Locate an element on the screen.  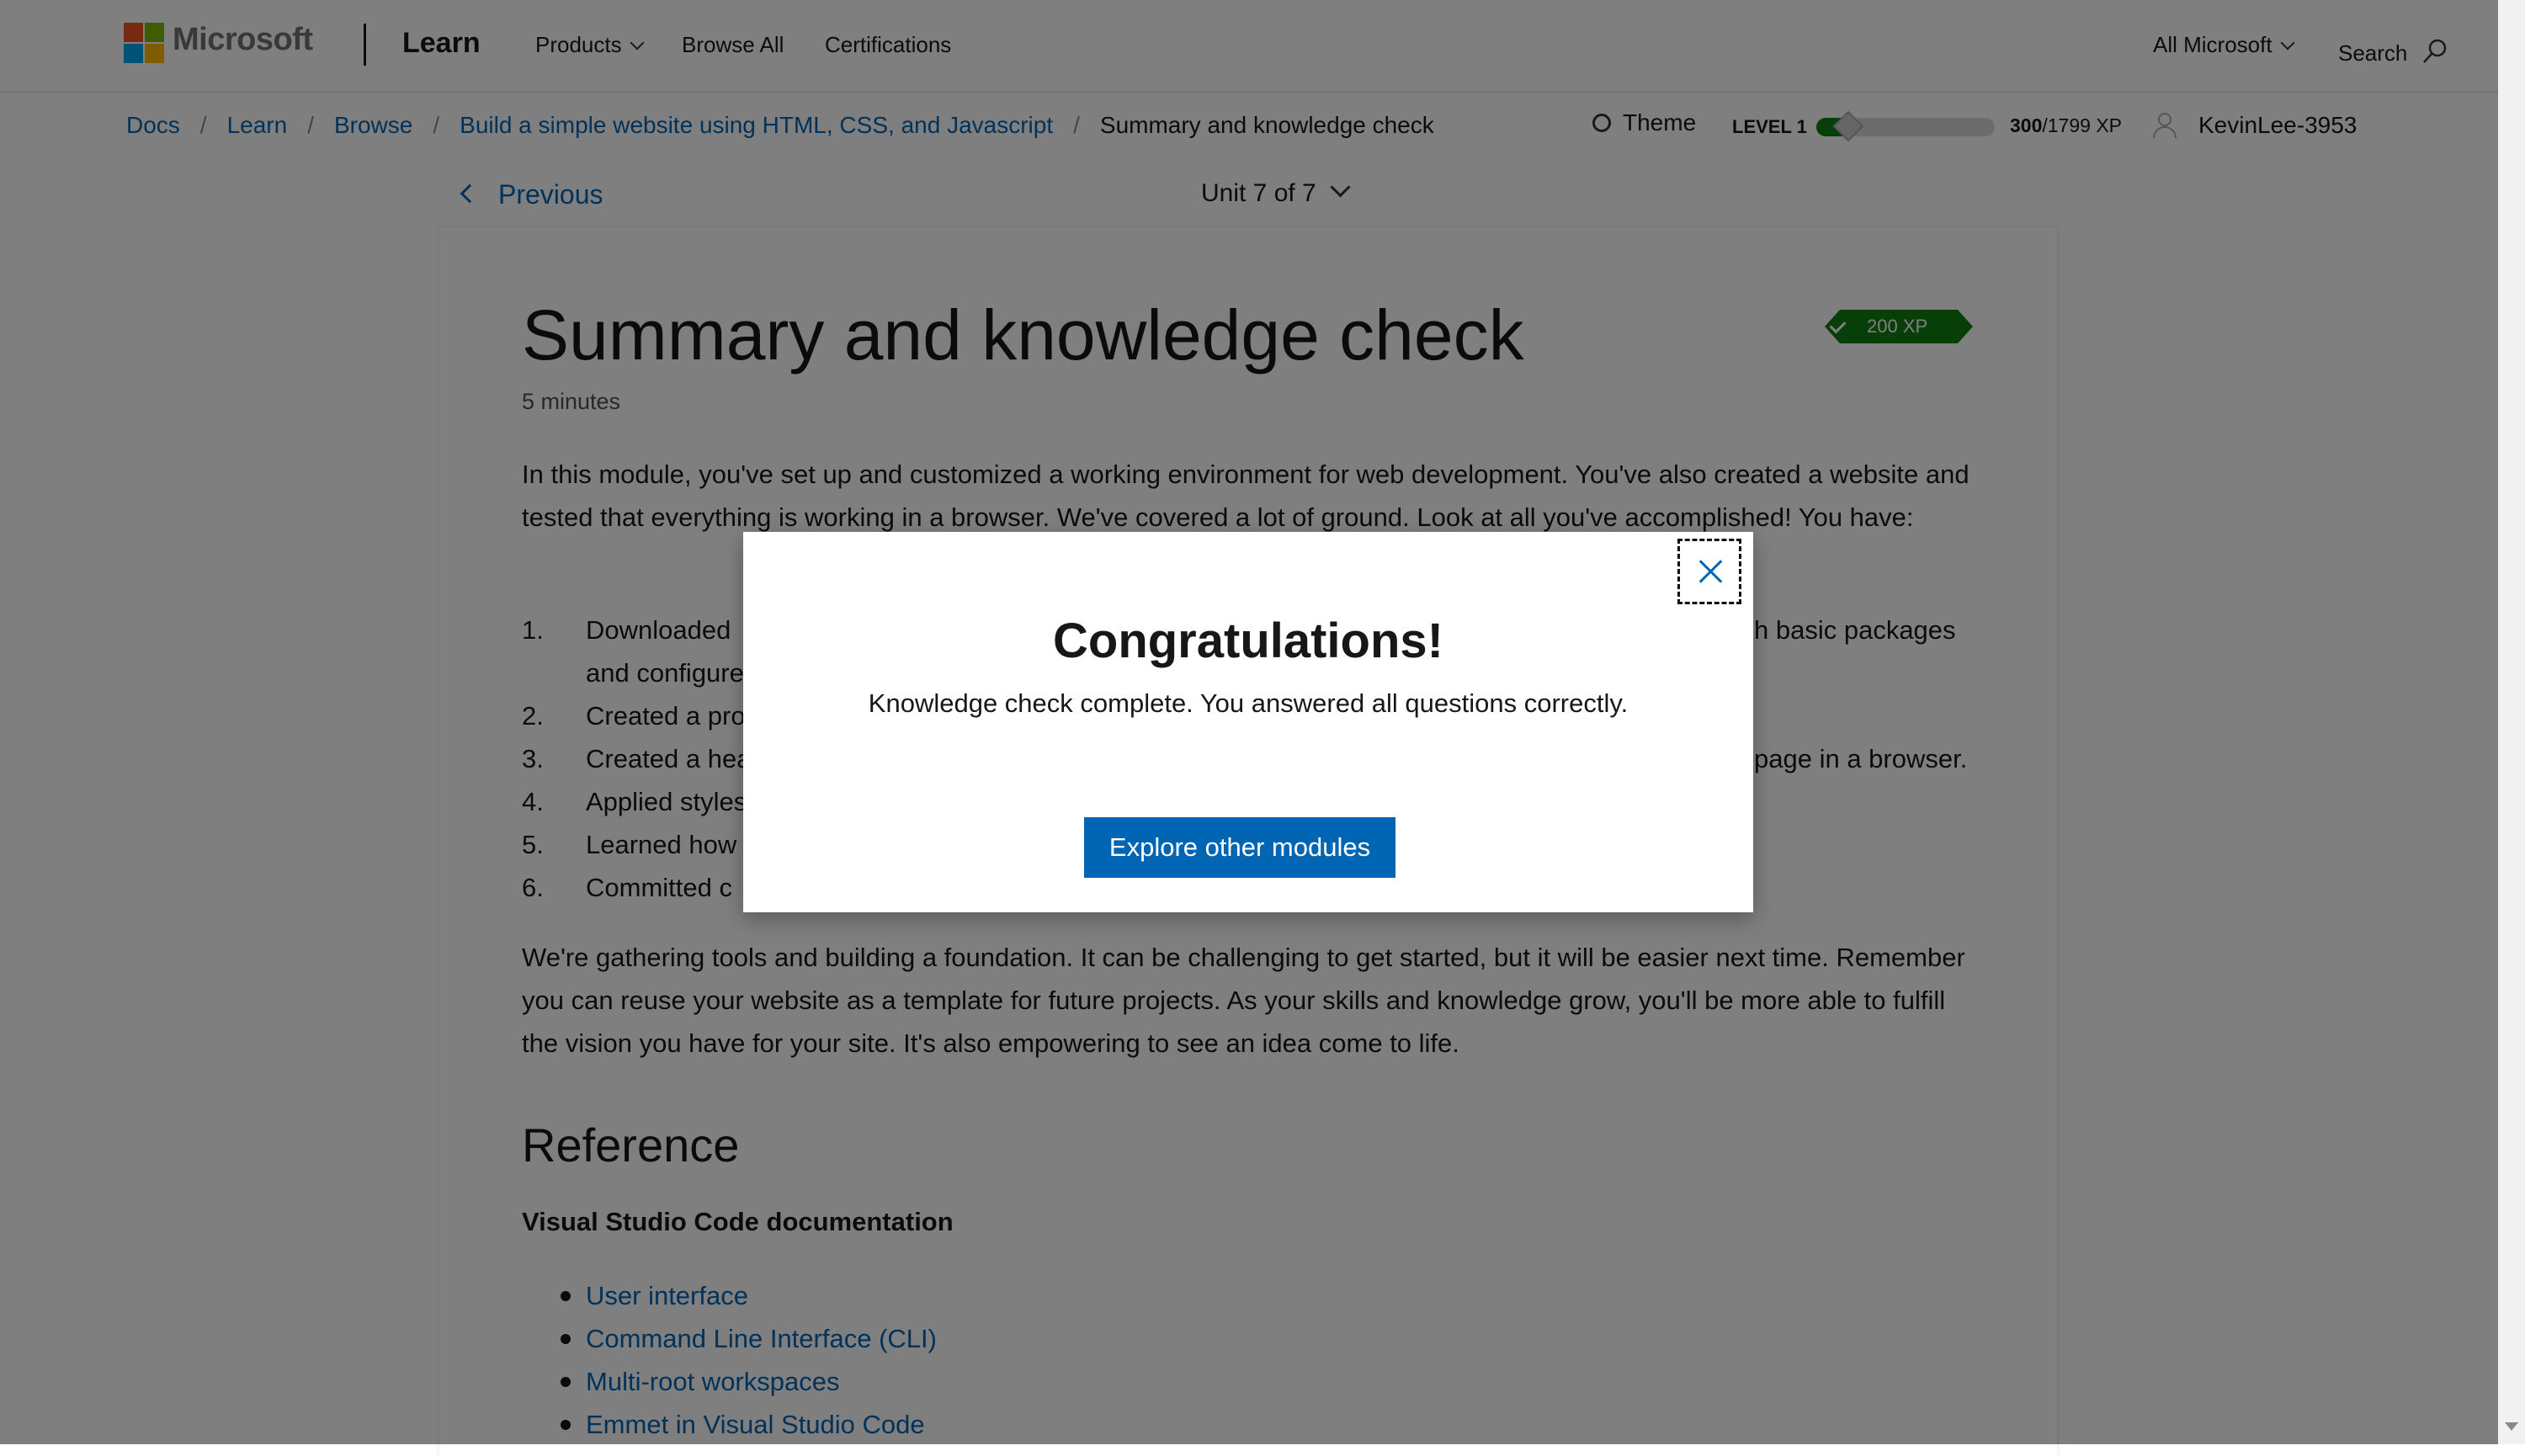
explore-modules-button: Explore other modules is located at coordinates (1239, 847).